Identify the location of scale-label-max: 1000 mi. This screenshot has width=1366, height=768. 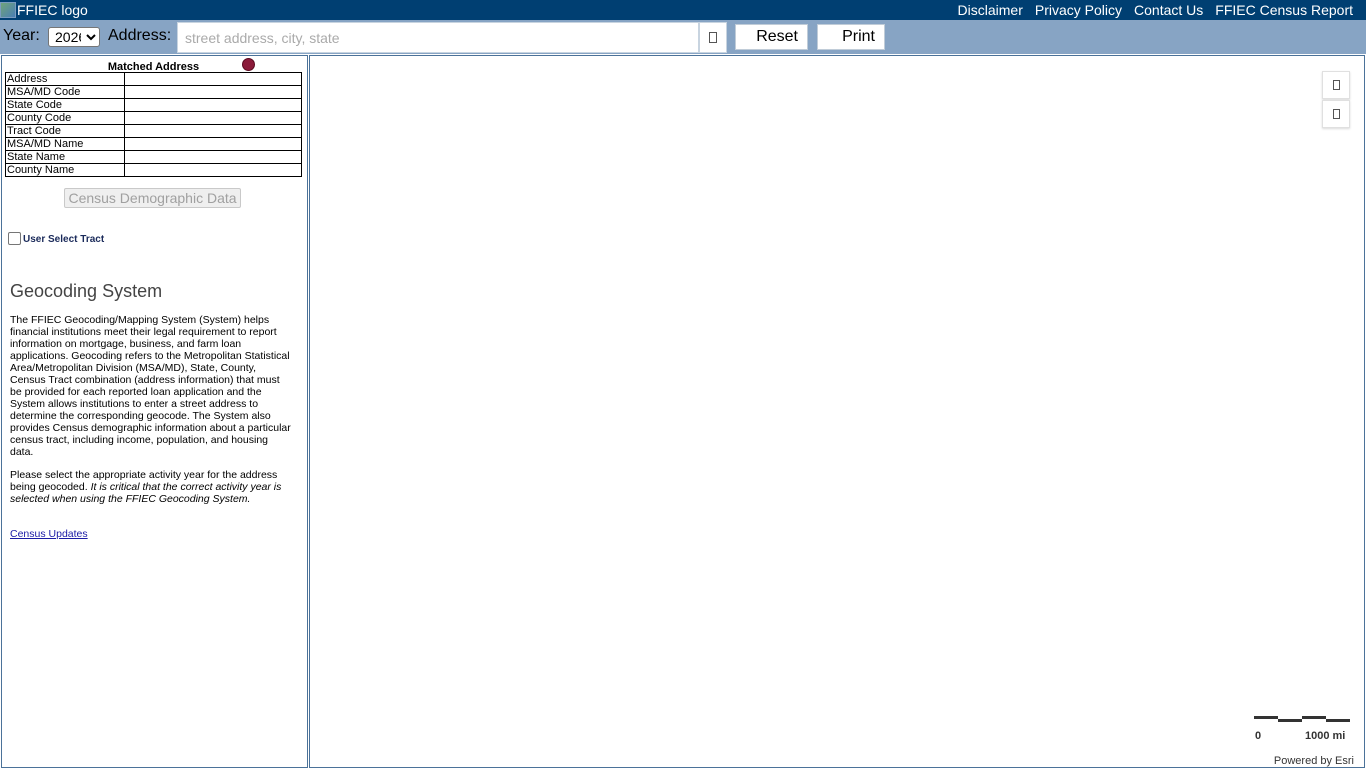
(1325, 736).